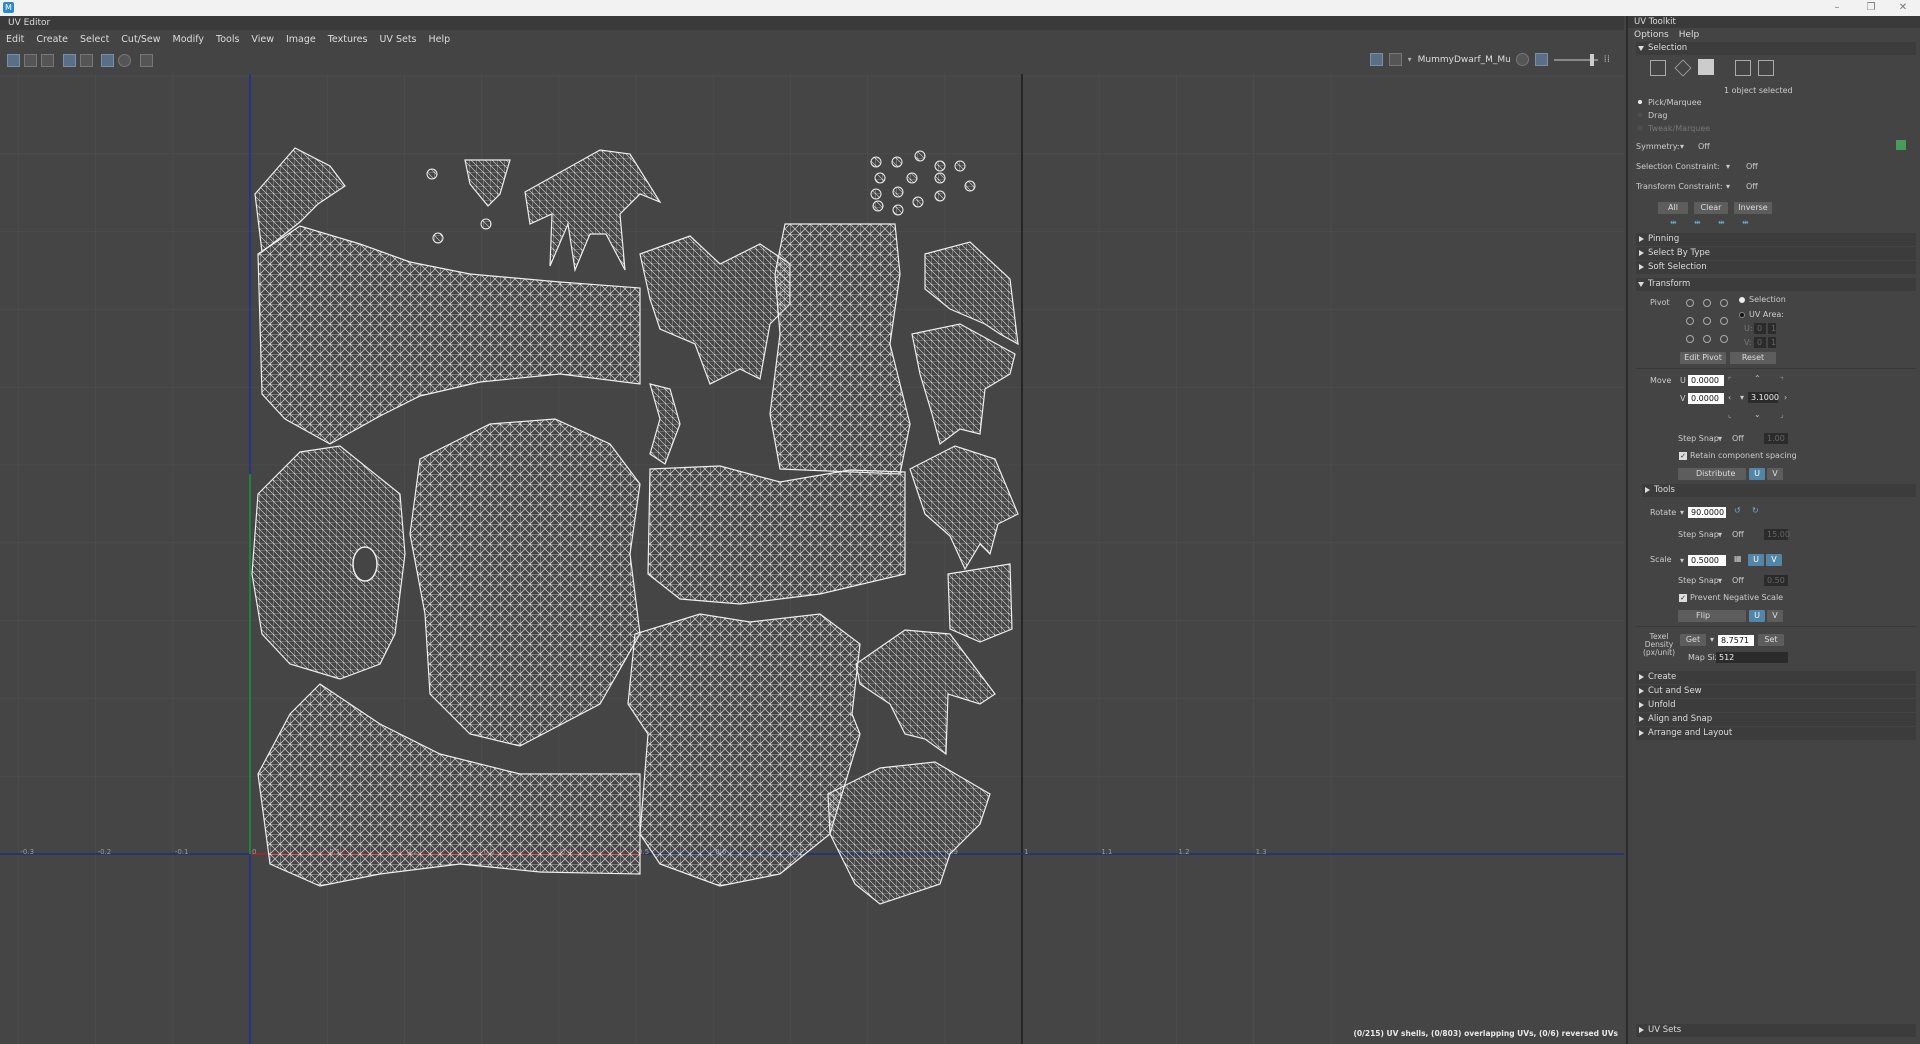 Image resolution: width=1920 pixels, height=1044 pixels. Describe the element at coordinates (1707, 321) in the screenshot. I see `pivot-mc-radio` at that location.